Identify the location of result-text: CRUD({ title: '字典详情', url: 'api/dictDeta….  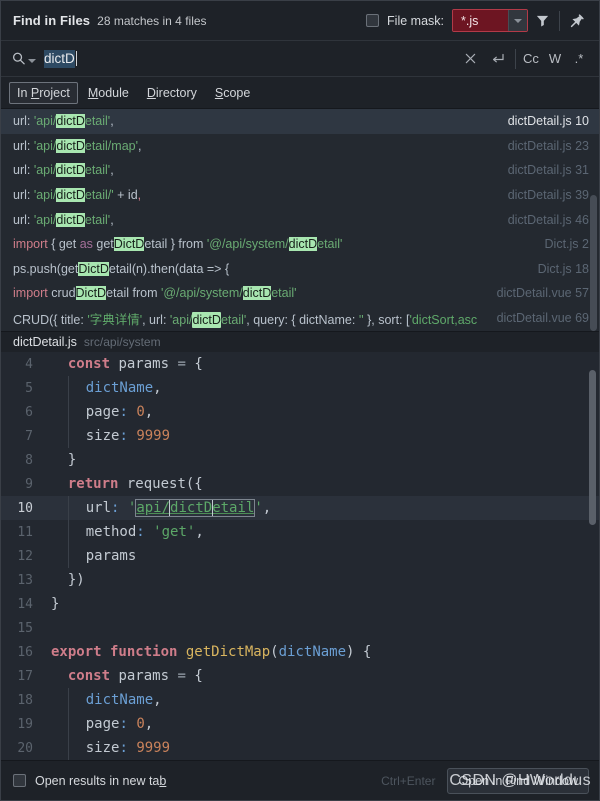
(245, 319).